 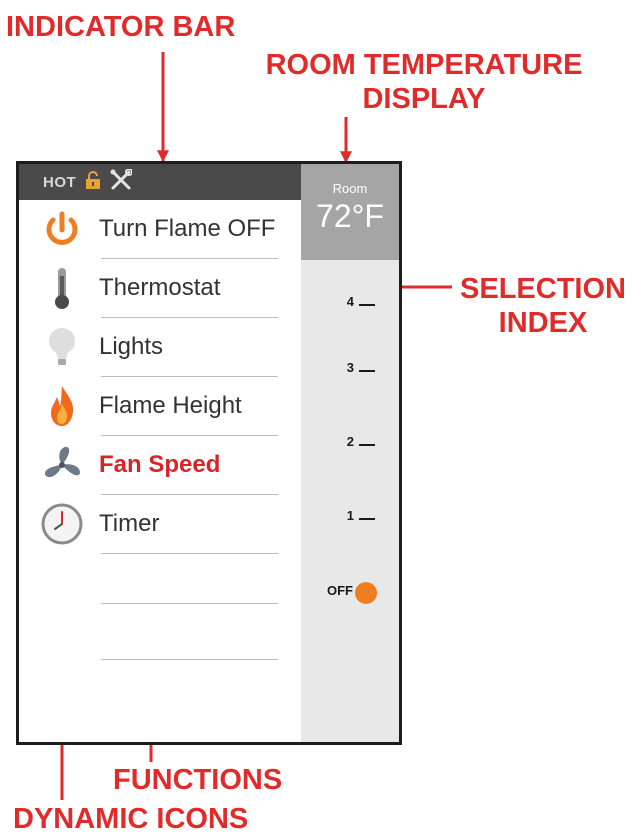 I want to click on lightbulb-icon, so click(x=62, y=347).